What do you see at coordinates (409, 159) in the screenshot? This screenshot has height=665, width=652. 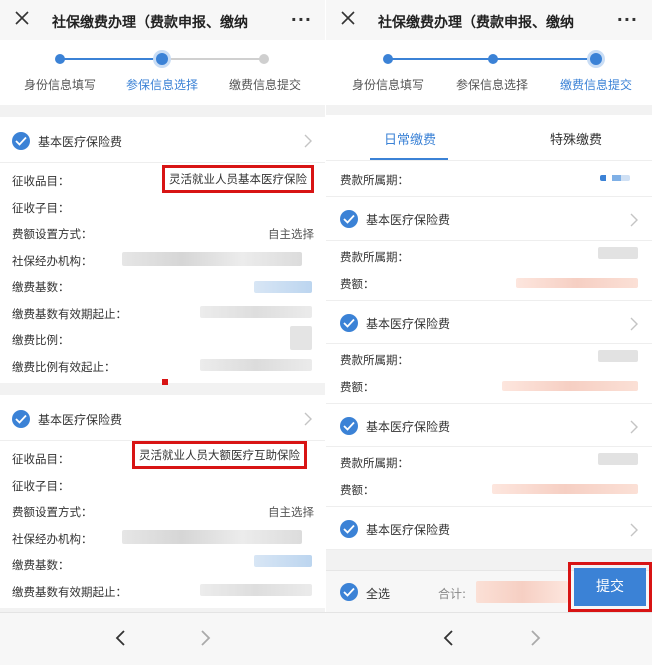 I see `tab-underline` at bounding box center [409, 159].